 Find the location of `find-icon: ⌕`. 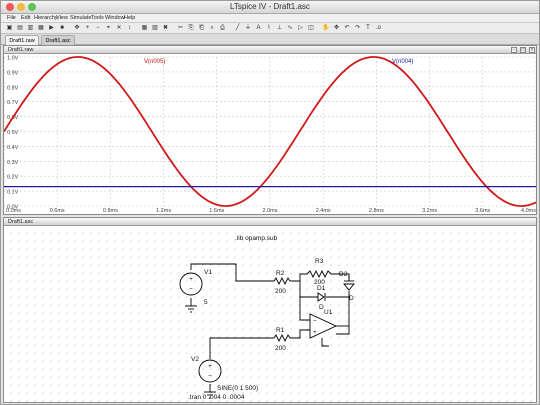

find-icon: ⌕ is located at coordinates (212, 28).